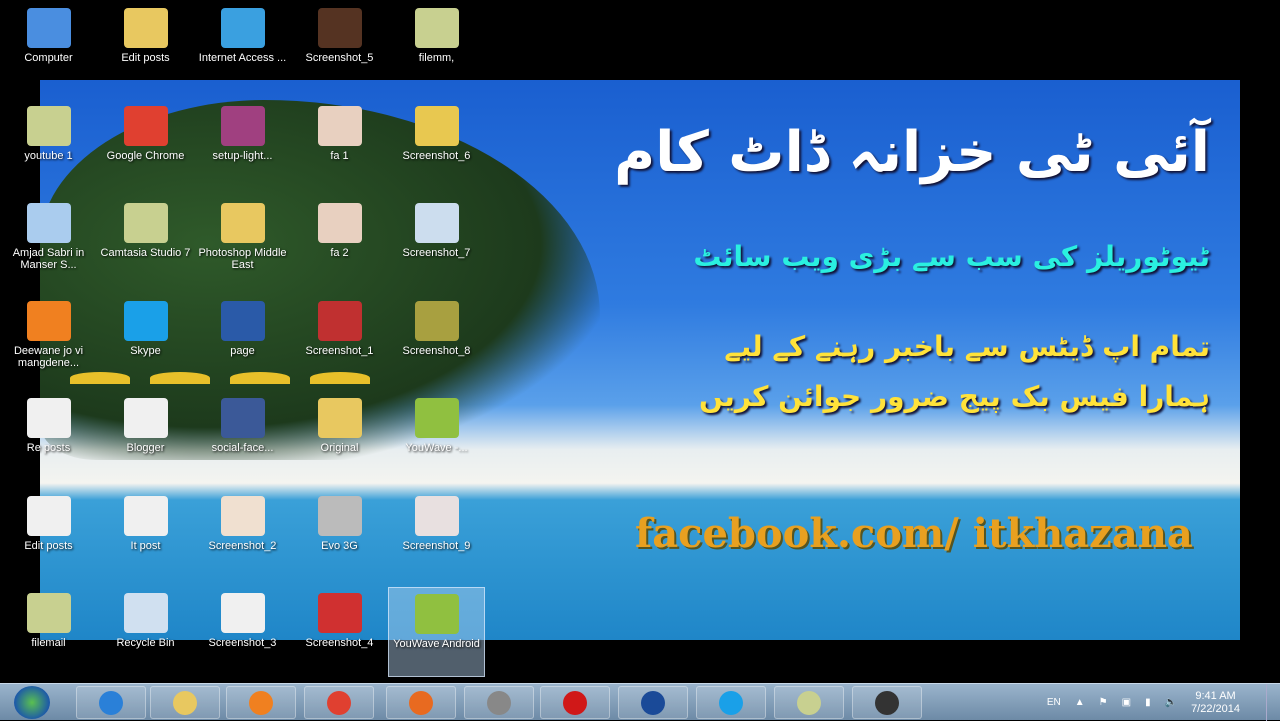  I want to click on desktop-icon: Screenshot_4, so click(339, 632).